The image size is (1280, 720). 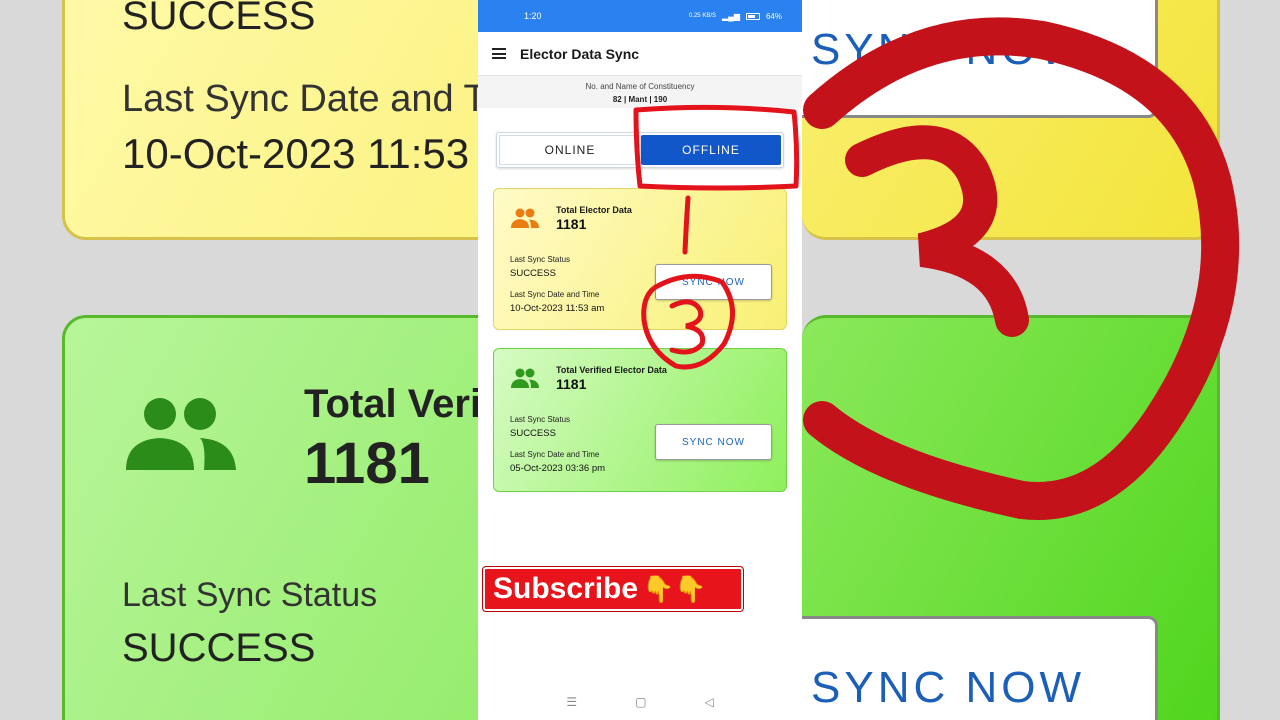 I want to click on subscribe-banner: Subscribe 👇👇, so click(x=613, y=589).